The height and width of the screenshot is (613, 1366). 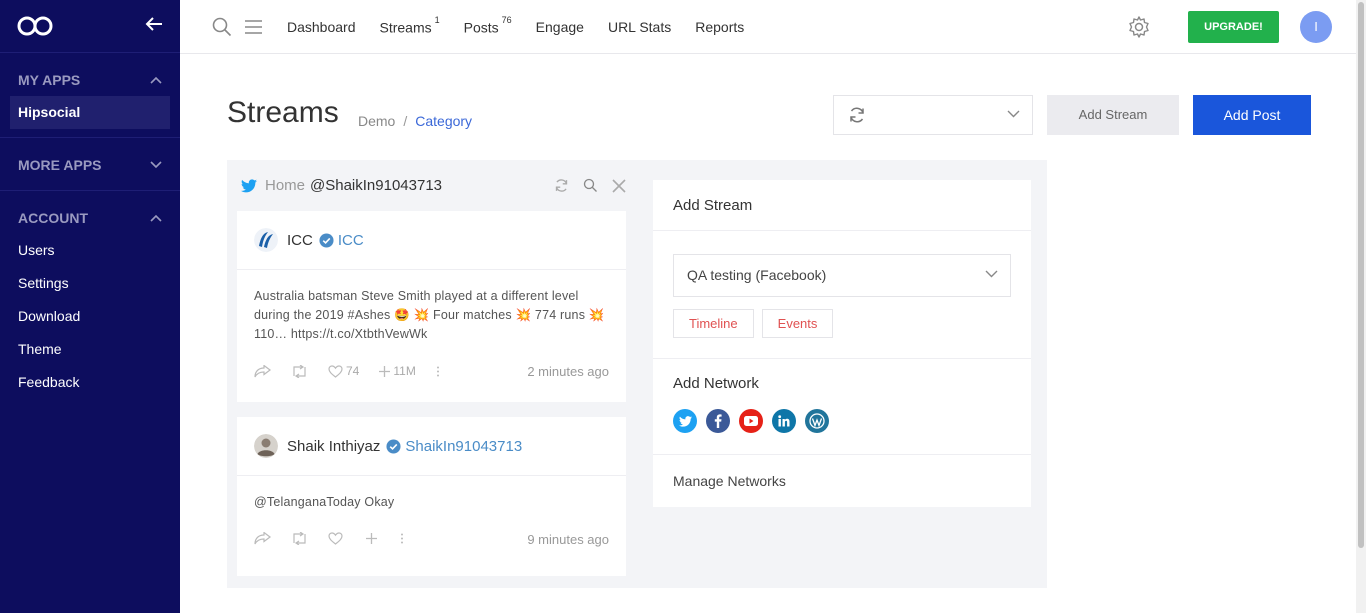 What do you see at coordinates (351, 240) in the screenshot?
I see `post-author-handle: ICC` at bounding box center [351, 240].